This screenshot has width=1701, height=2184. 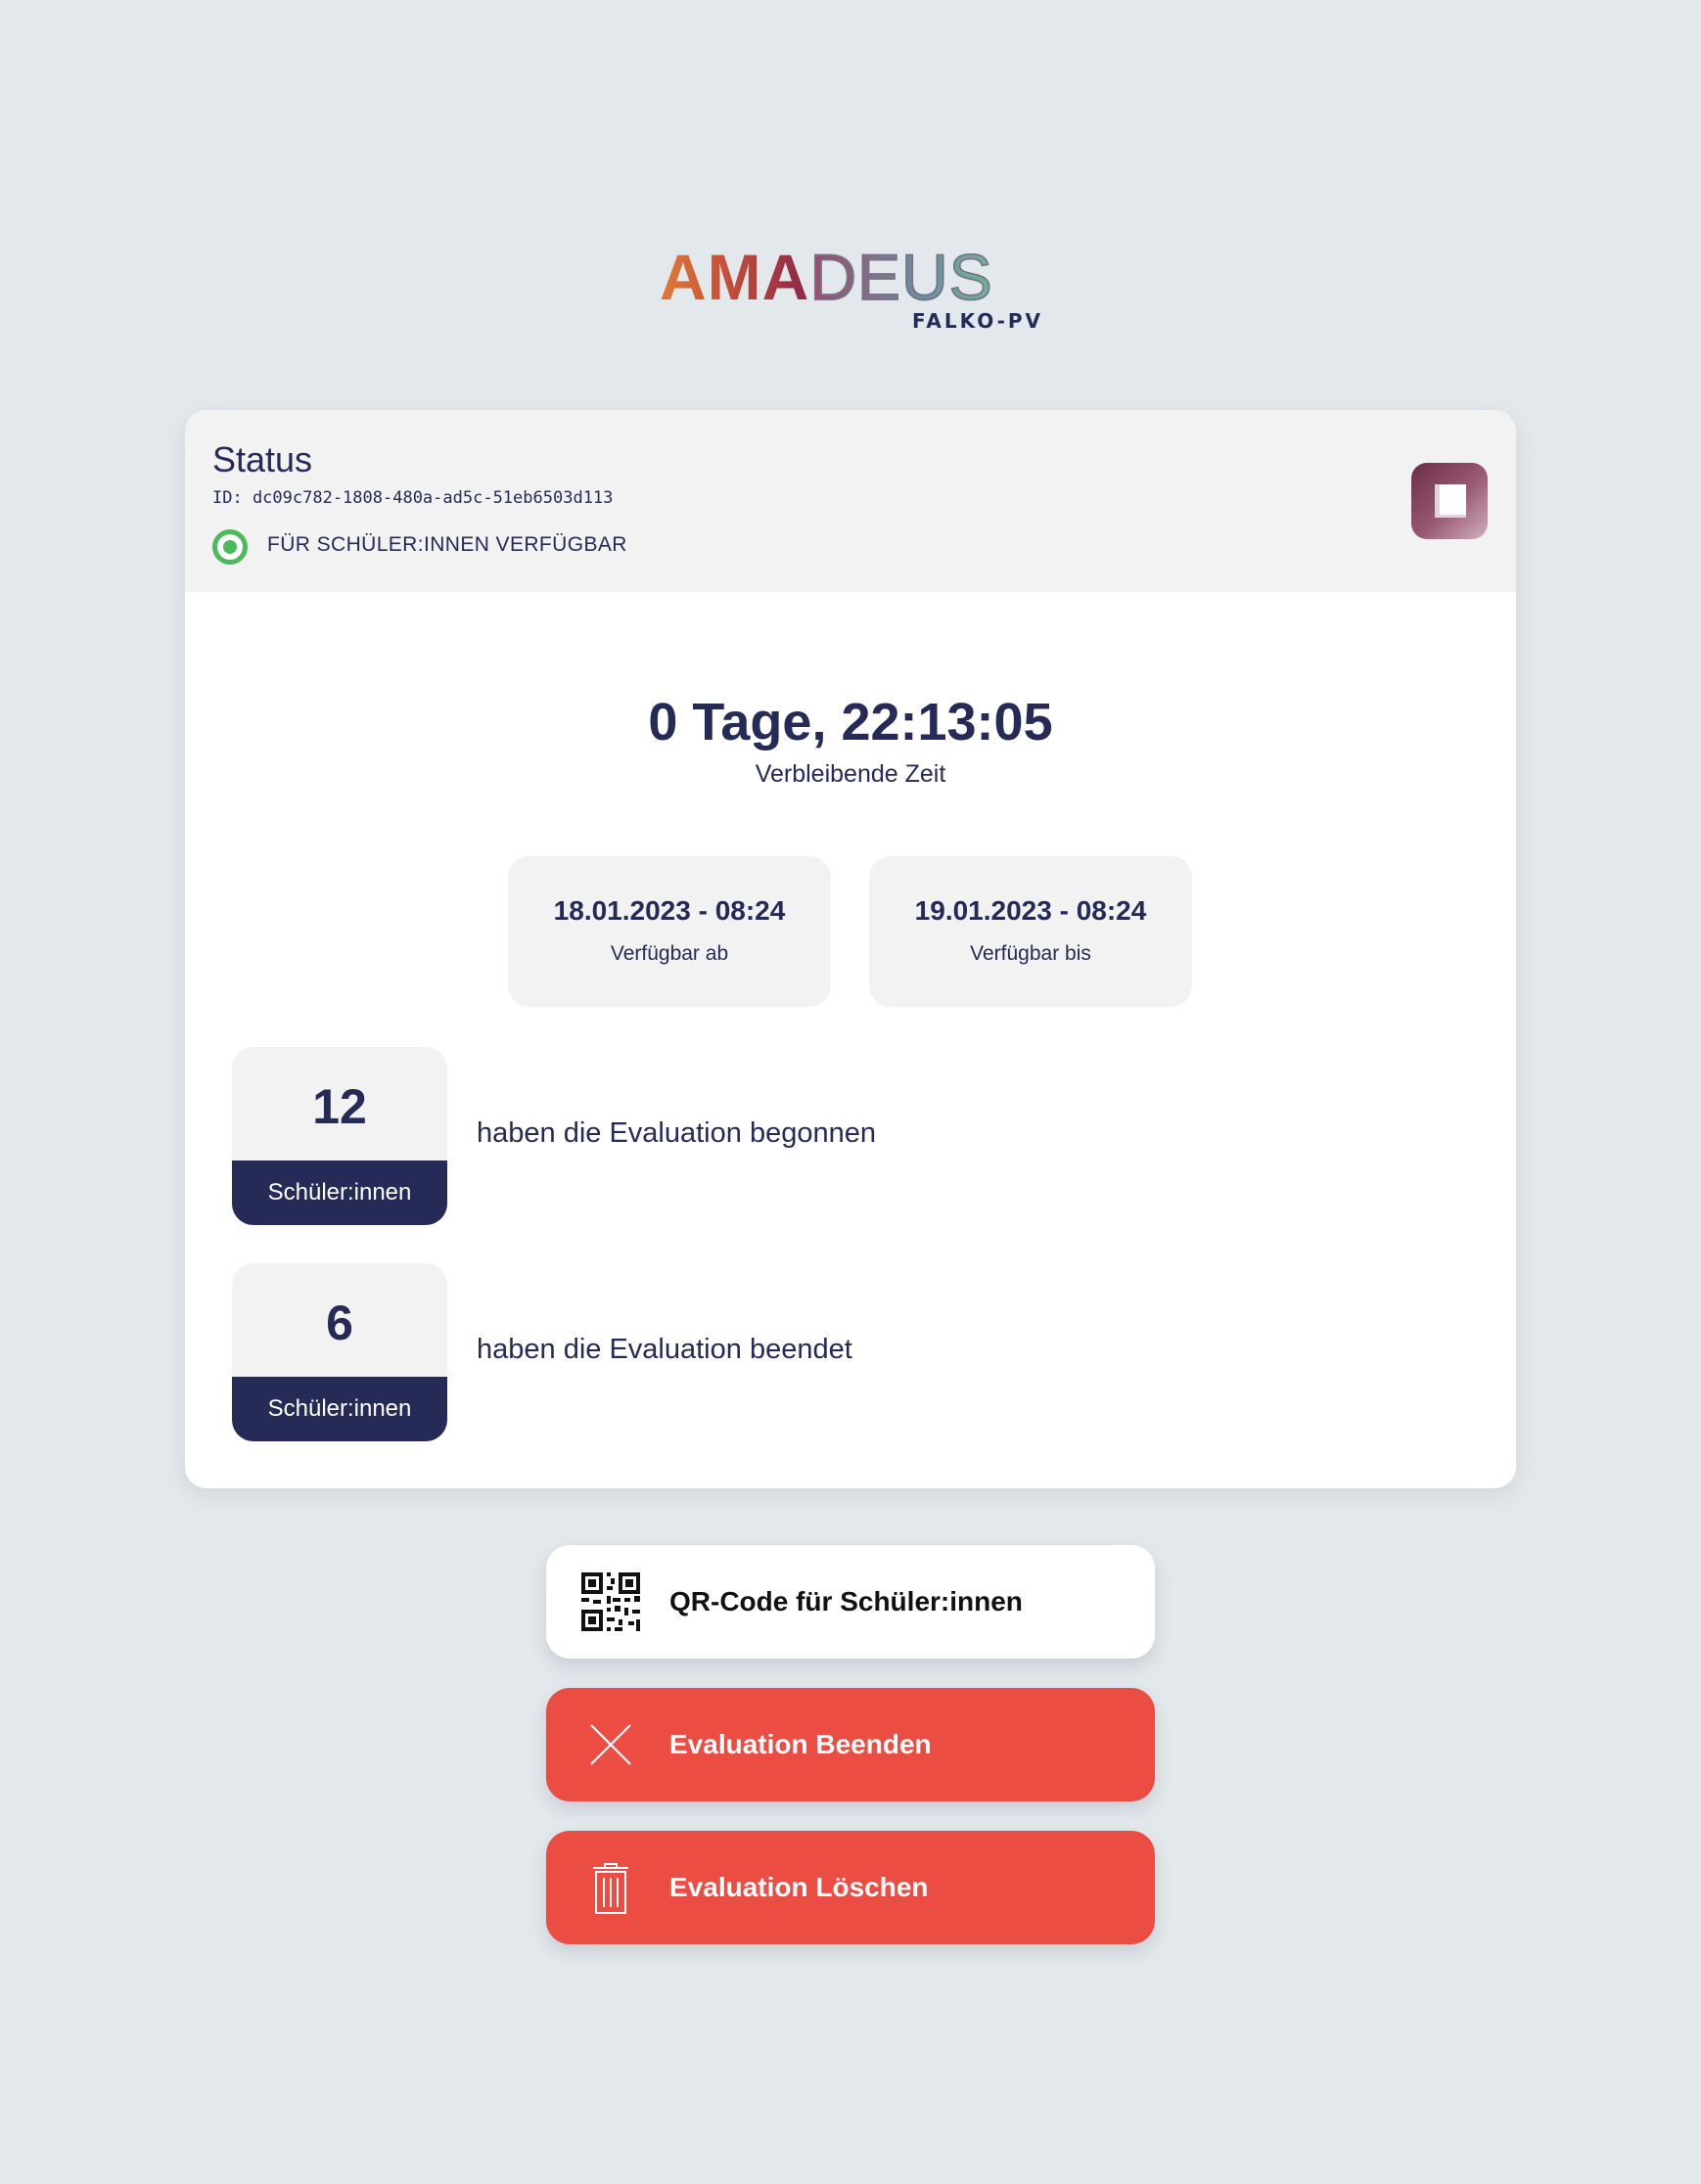 What do you see at coordinates (610, 1888) in the screenshot?
I see `trash-icon` at bounding box center [610, 1888].